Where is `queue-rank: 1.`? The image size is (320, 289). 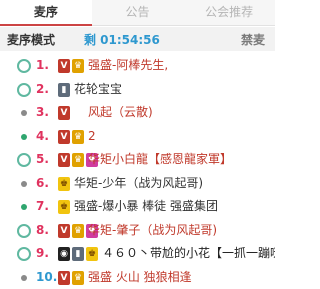 queue-rank: 1. is located at coordinates (42, 66).